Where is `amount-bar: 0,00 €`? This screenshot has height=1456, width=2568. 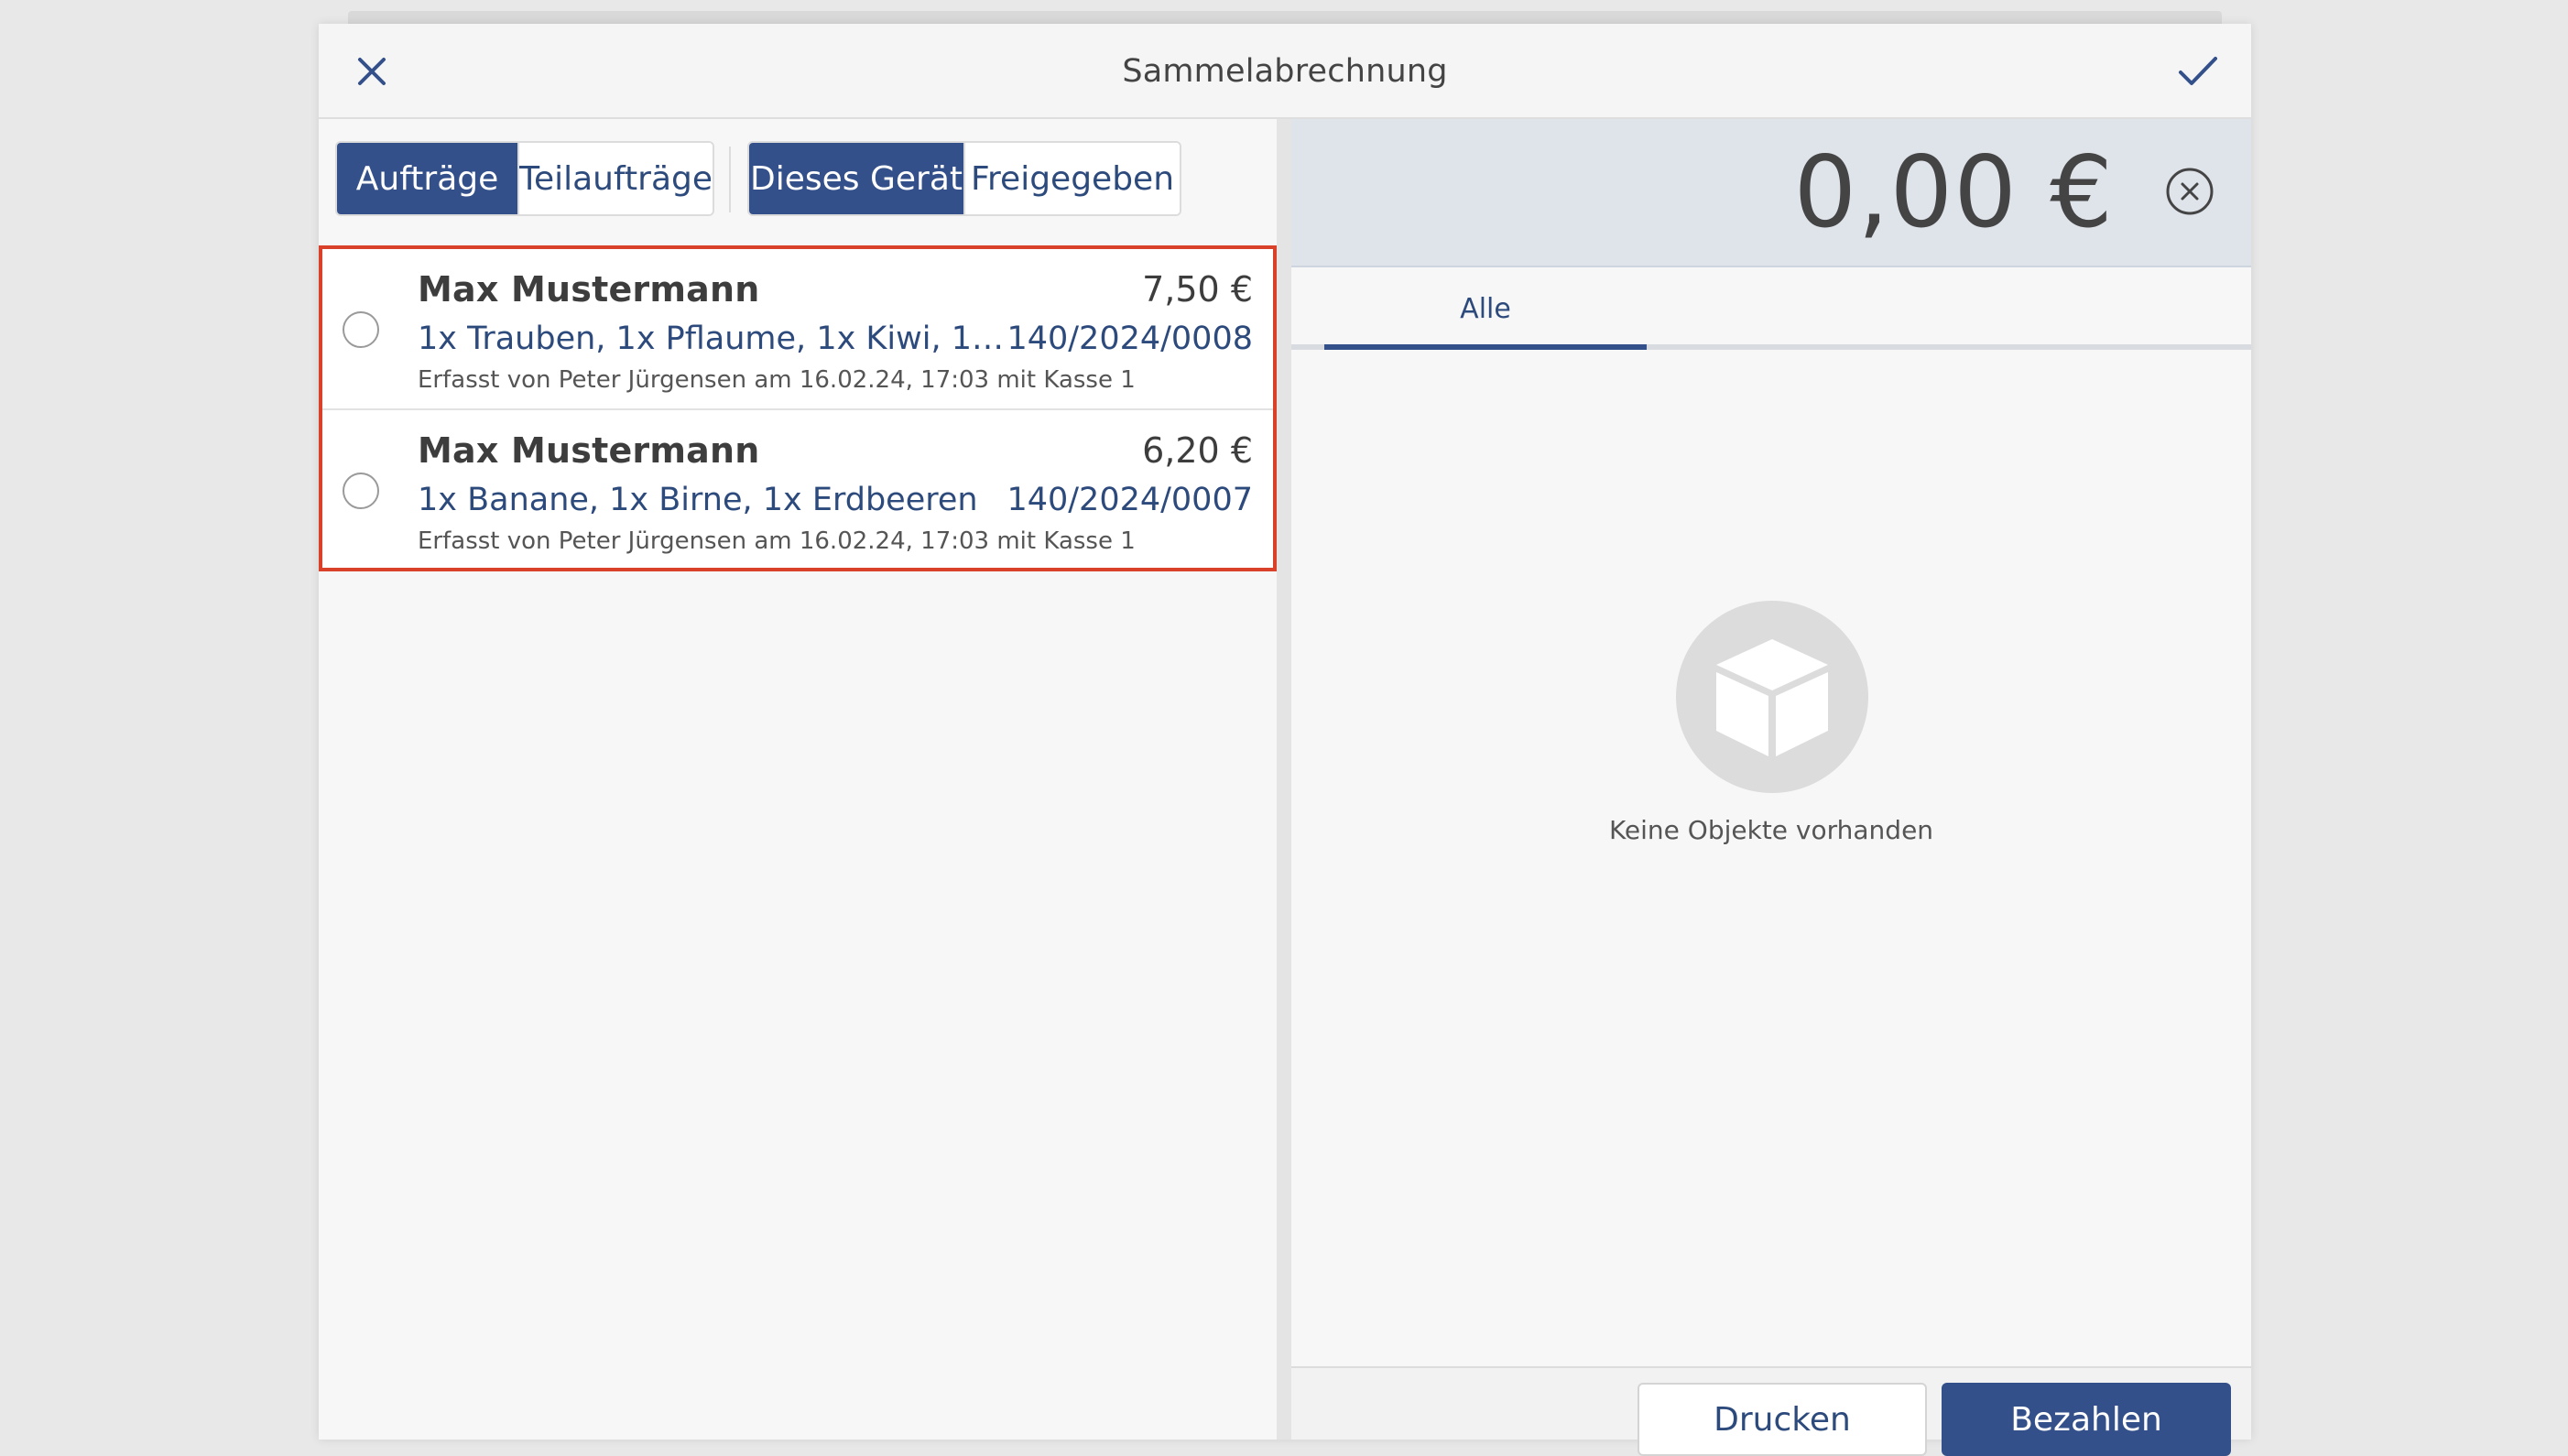
amount-bar: 0,00 € is located at coordinates (1771, 193).